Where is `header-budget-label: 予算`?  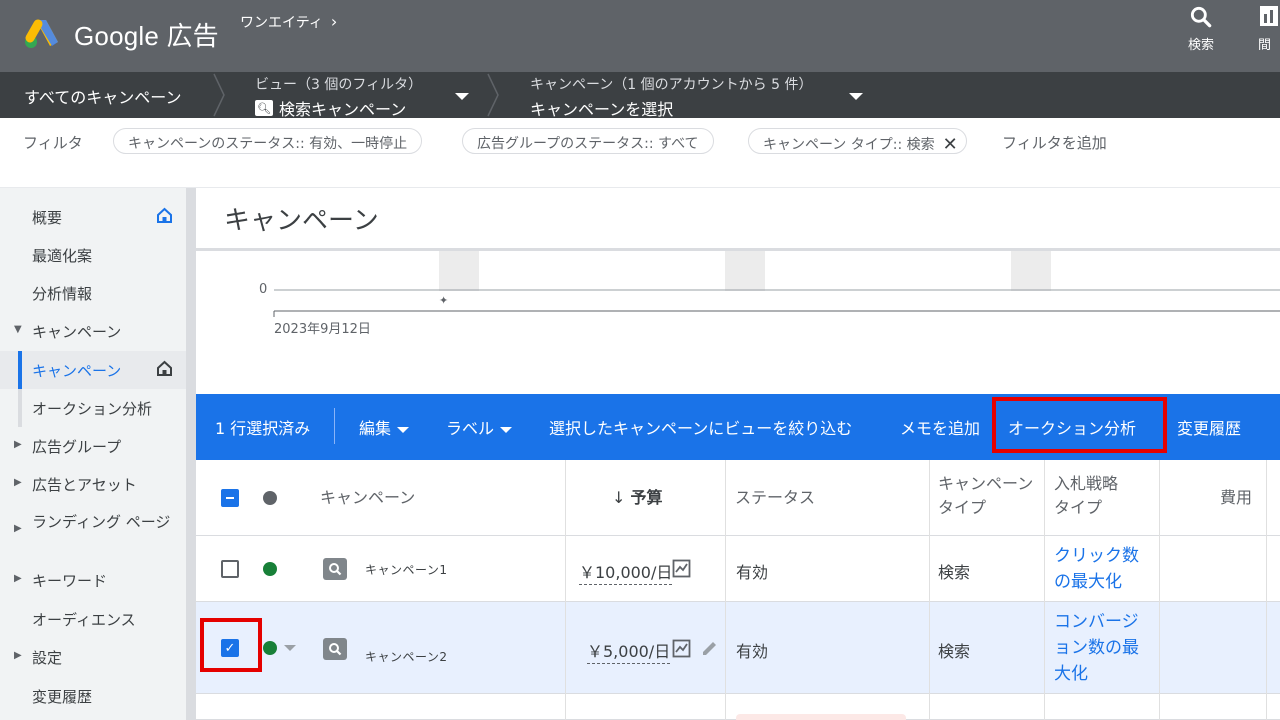
header-budget-label: 予算 is located at coordinates (646, 497).